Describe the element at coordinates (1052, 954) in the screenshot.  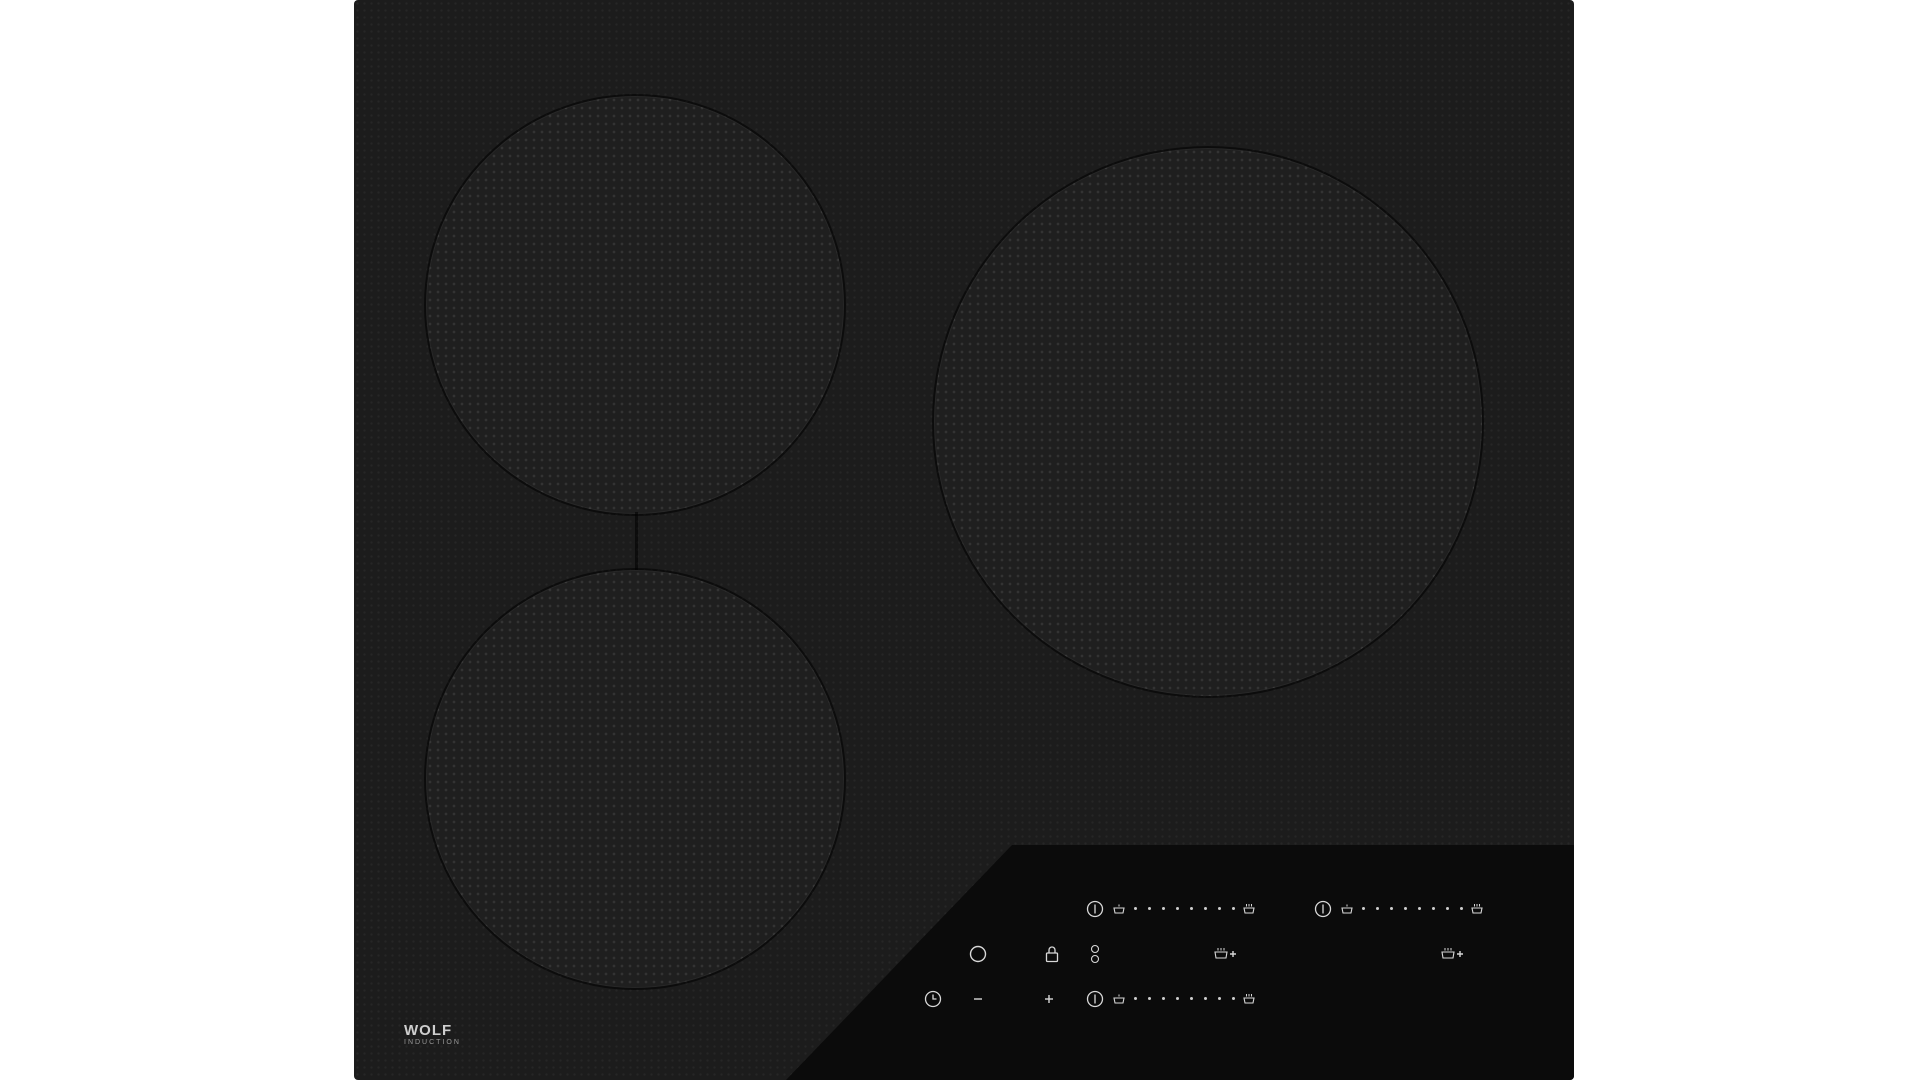
I see `lock-icon` at that location.